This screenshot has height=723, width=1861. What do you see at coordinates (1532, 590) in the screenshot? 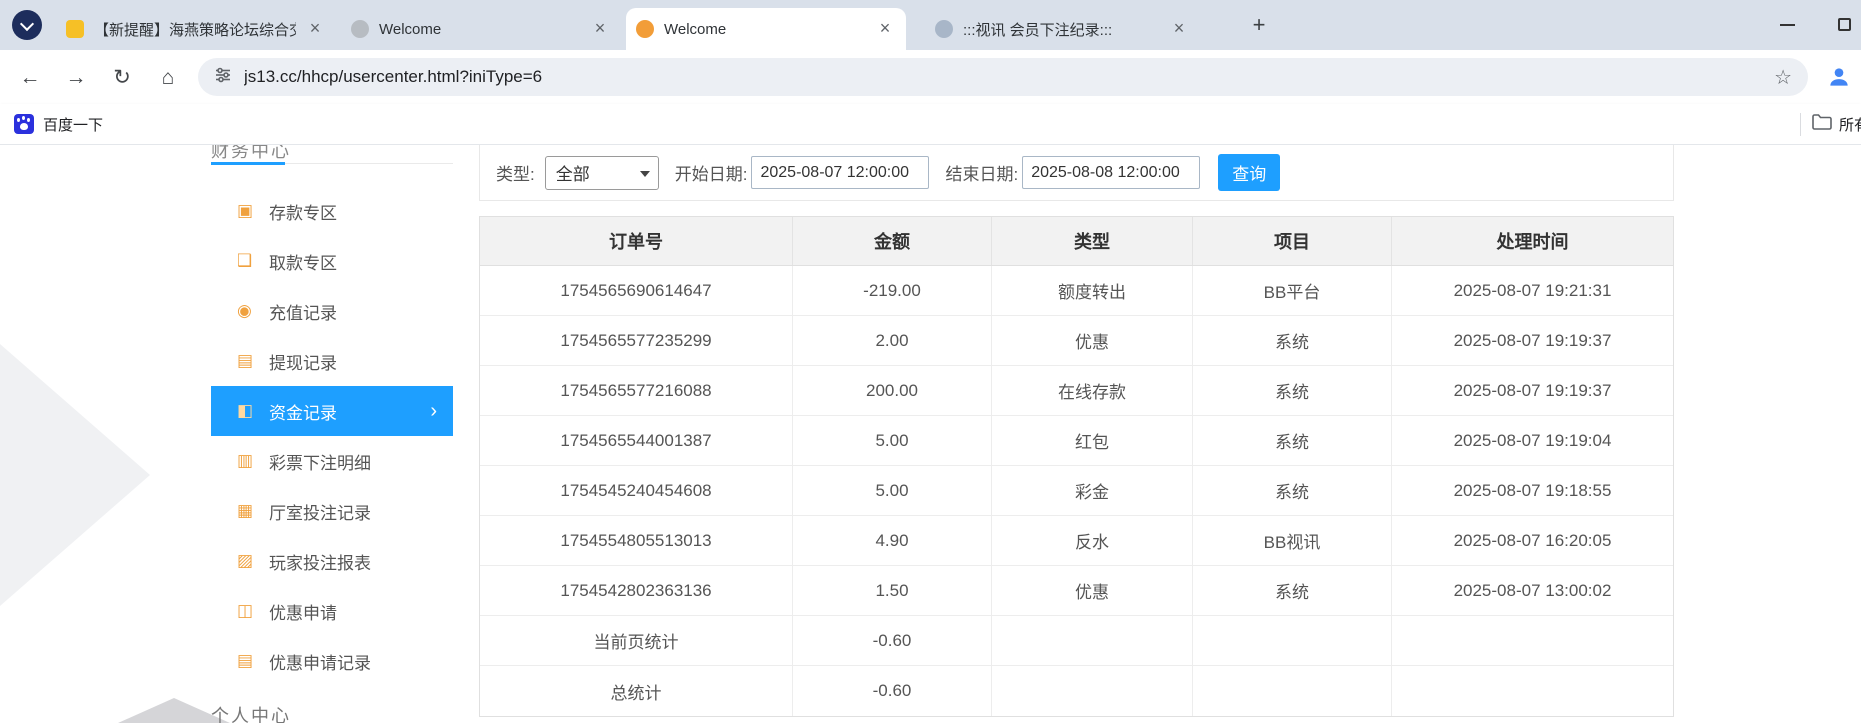
I see `cell-time: 2025-08-07 13:00:02` at bounding box center [1532, 590].